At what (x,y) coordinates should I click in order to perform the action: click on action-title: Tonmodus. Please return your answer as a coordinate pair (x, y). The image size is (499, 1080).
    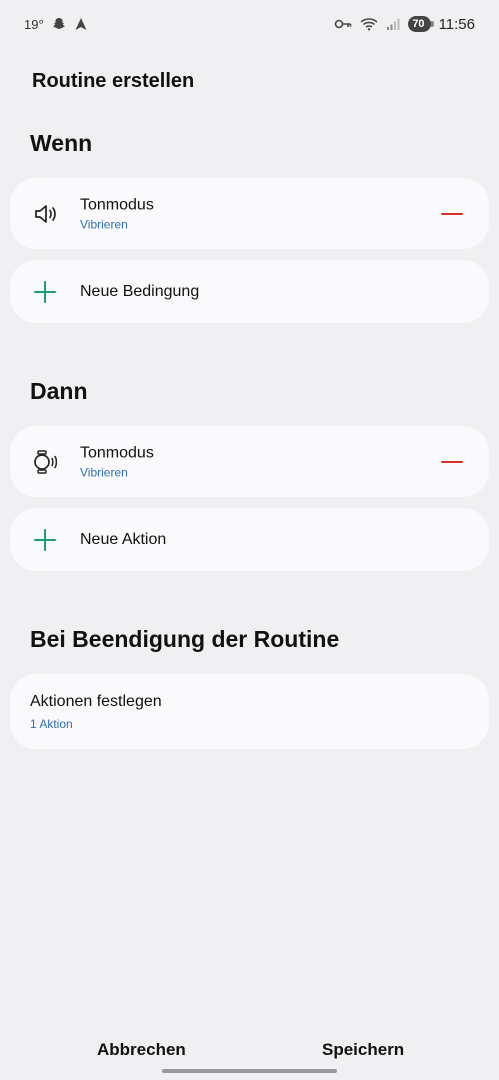
    Looking at the image, I should click on (117, 452).